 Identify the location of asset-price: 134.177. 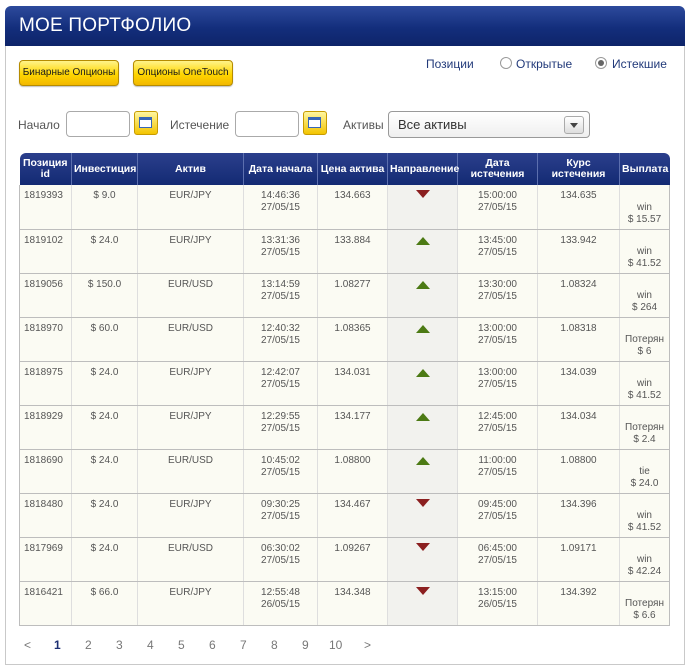
(352, 427).